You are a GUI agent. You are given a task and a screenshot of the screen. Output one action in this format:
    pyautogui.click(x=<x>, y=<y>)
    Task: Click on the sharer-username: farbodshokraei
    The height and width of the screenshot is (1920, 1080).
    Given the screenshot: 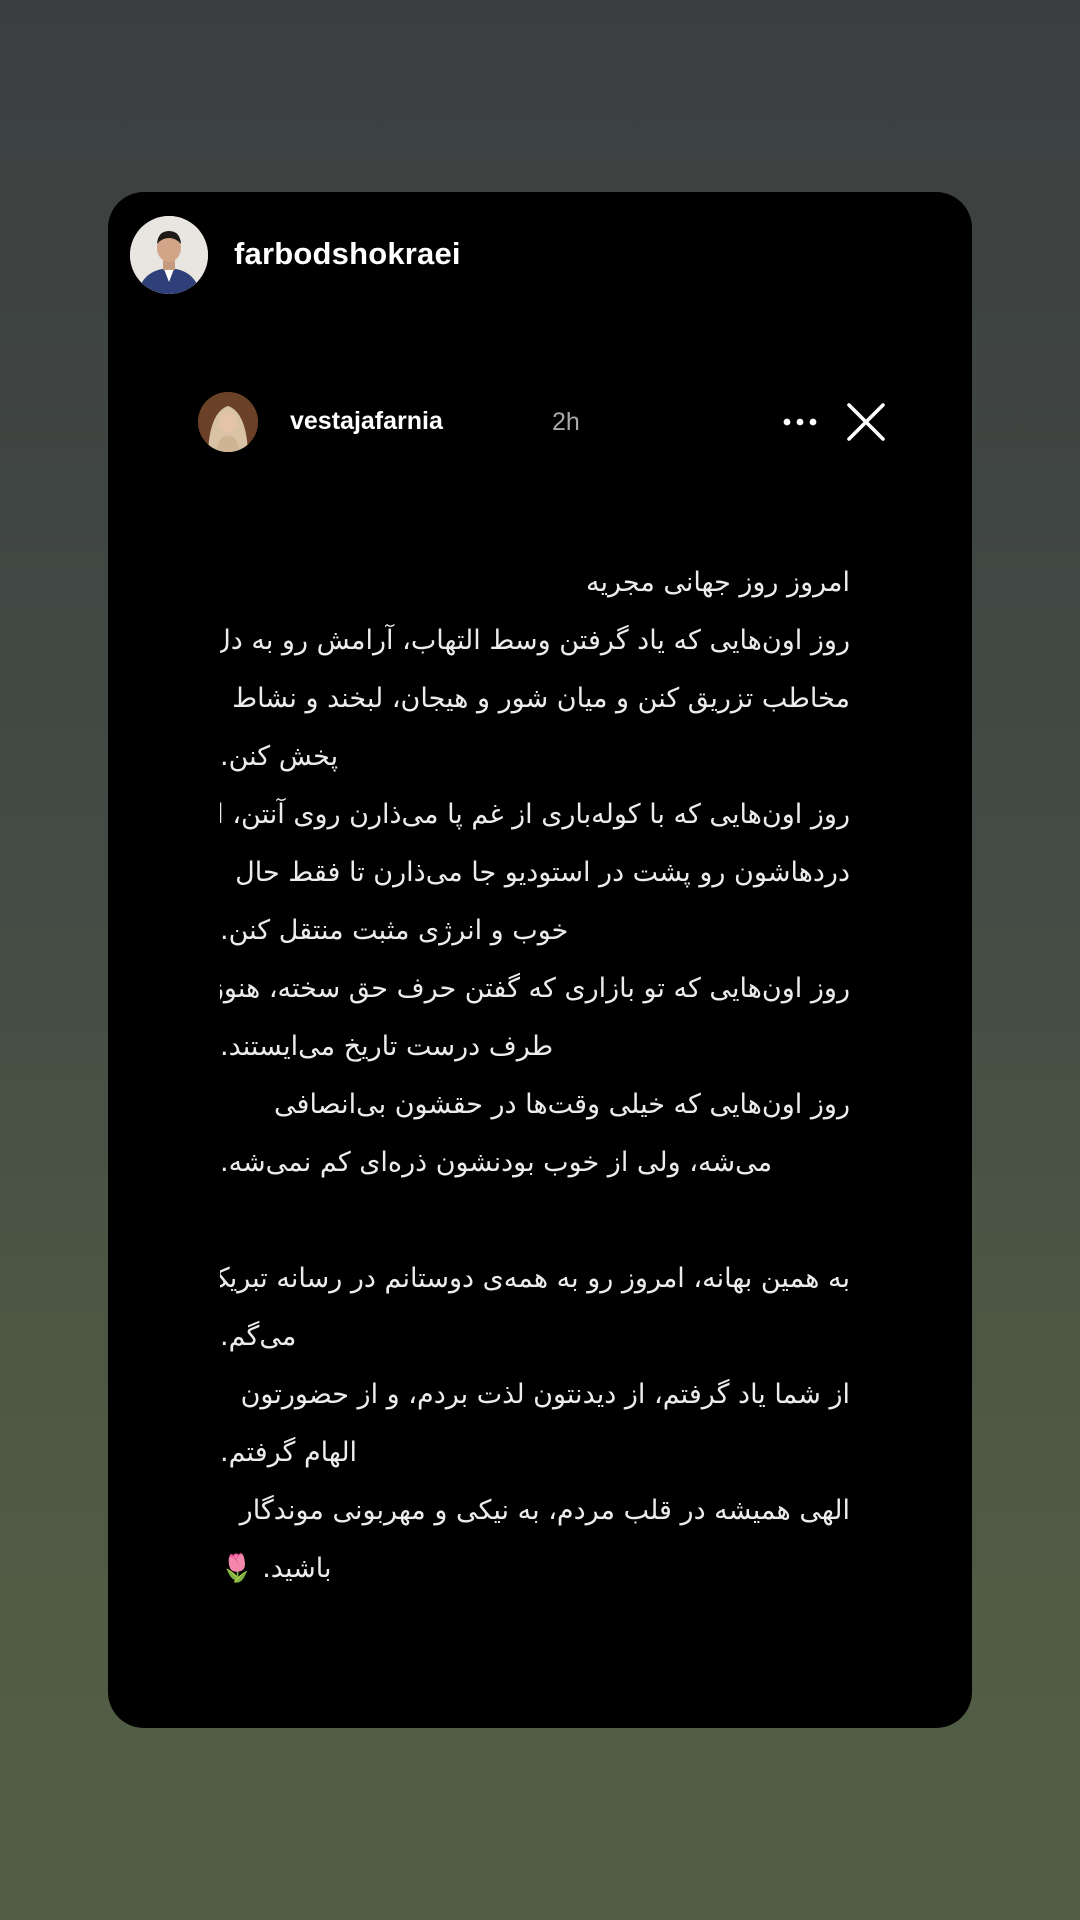 What is the action you would take?
    pyautogui.click(x=347, y=254)
    